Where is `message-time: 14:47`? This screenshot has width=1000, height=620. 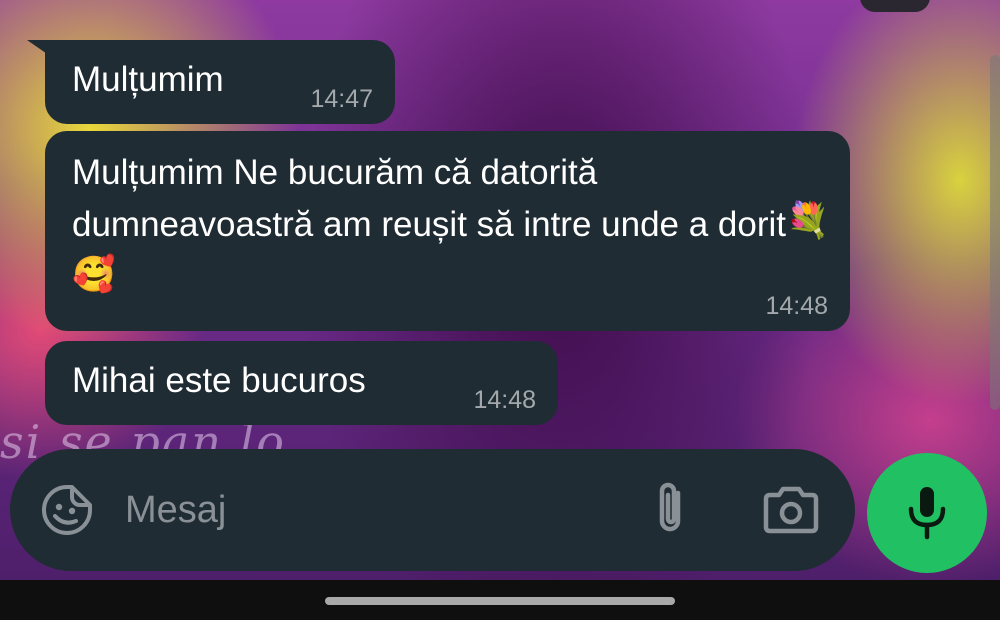 message-time: 14:47 is located at coordinates (341, 99).